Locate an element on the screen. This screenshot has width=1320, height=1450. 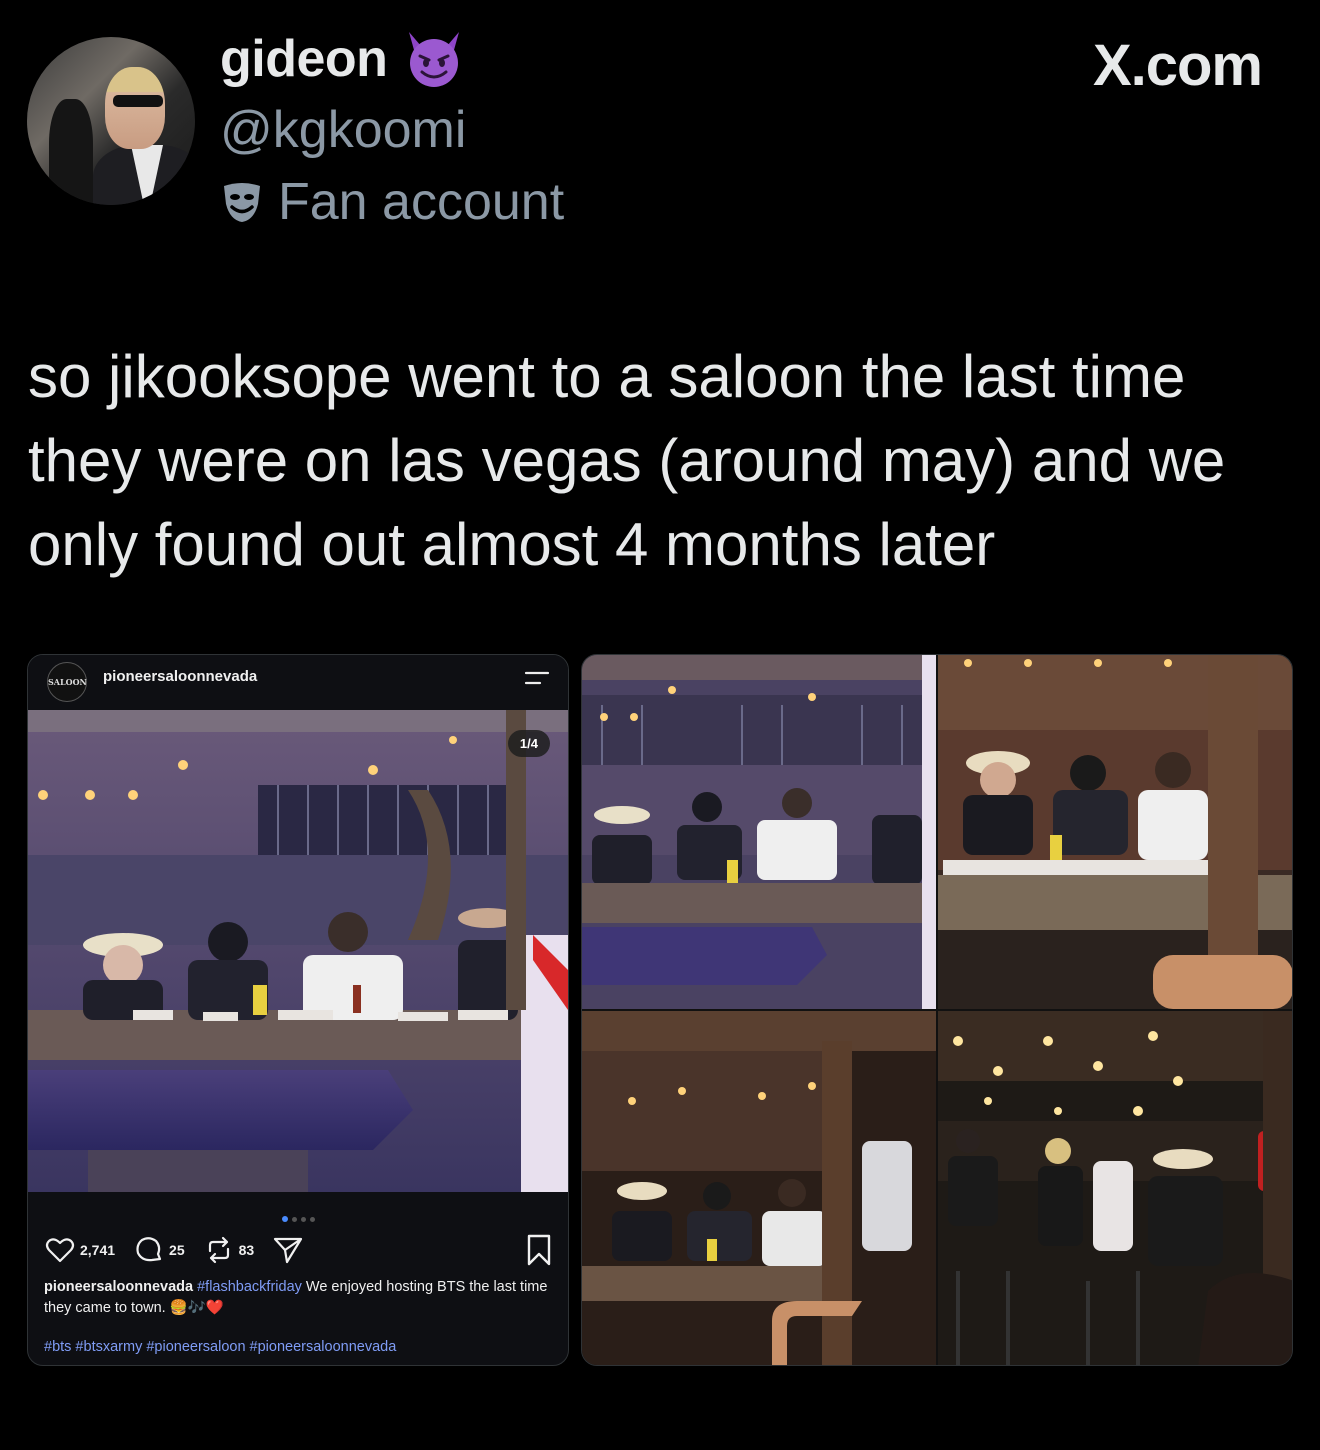
author-name-row: gideon is located at coordinates (342, 59).